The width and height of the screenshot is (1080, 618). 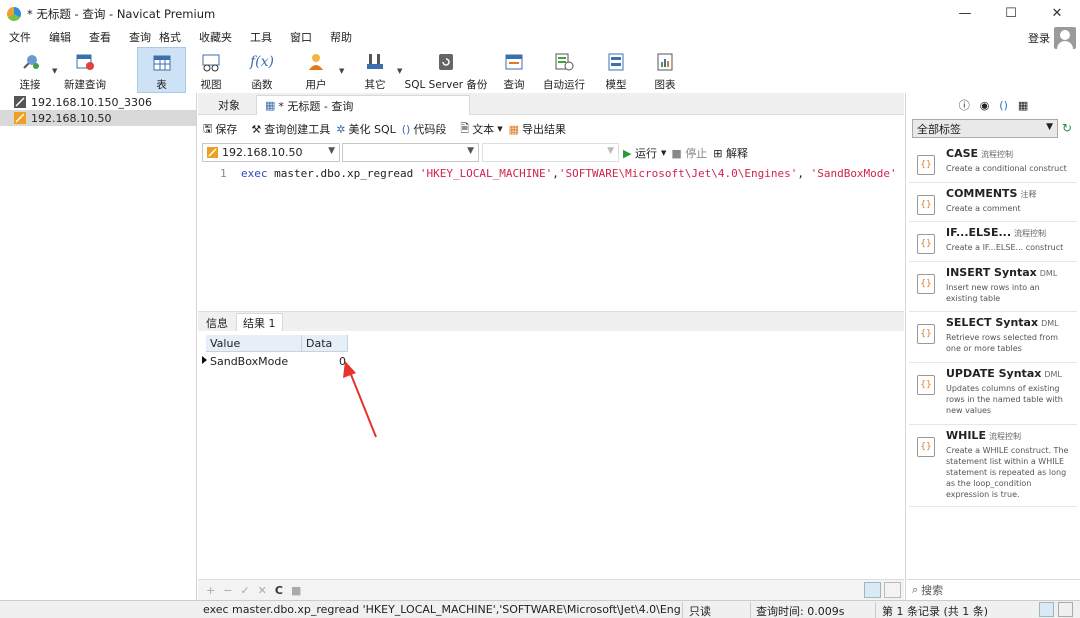 What do you see at coordinates (262, 62) in the screenshot?
I see `function-icon: f(x)` at bounding box center [262, 62].